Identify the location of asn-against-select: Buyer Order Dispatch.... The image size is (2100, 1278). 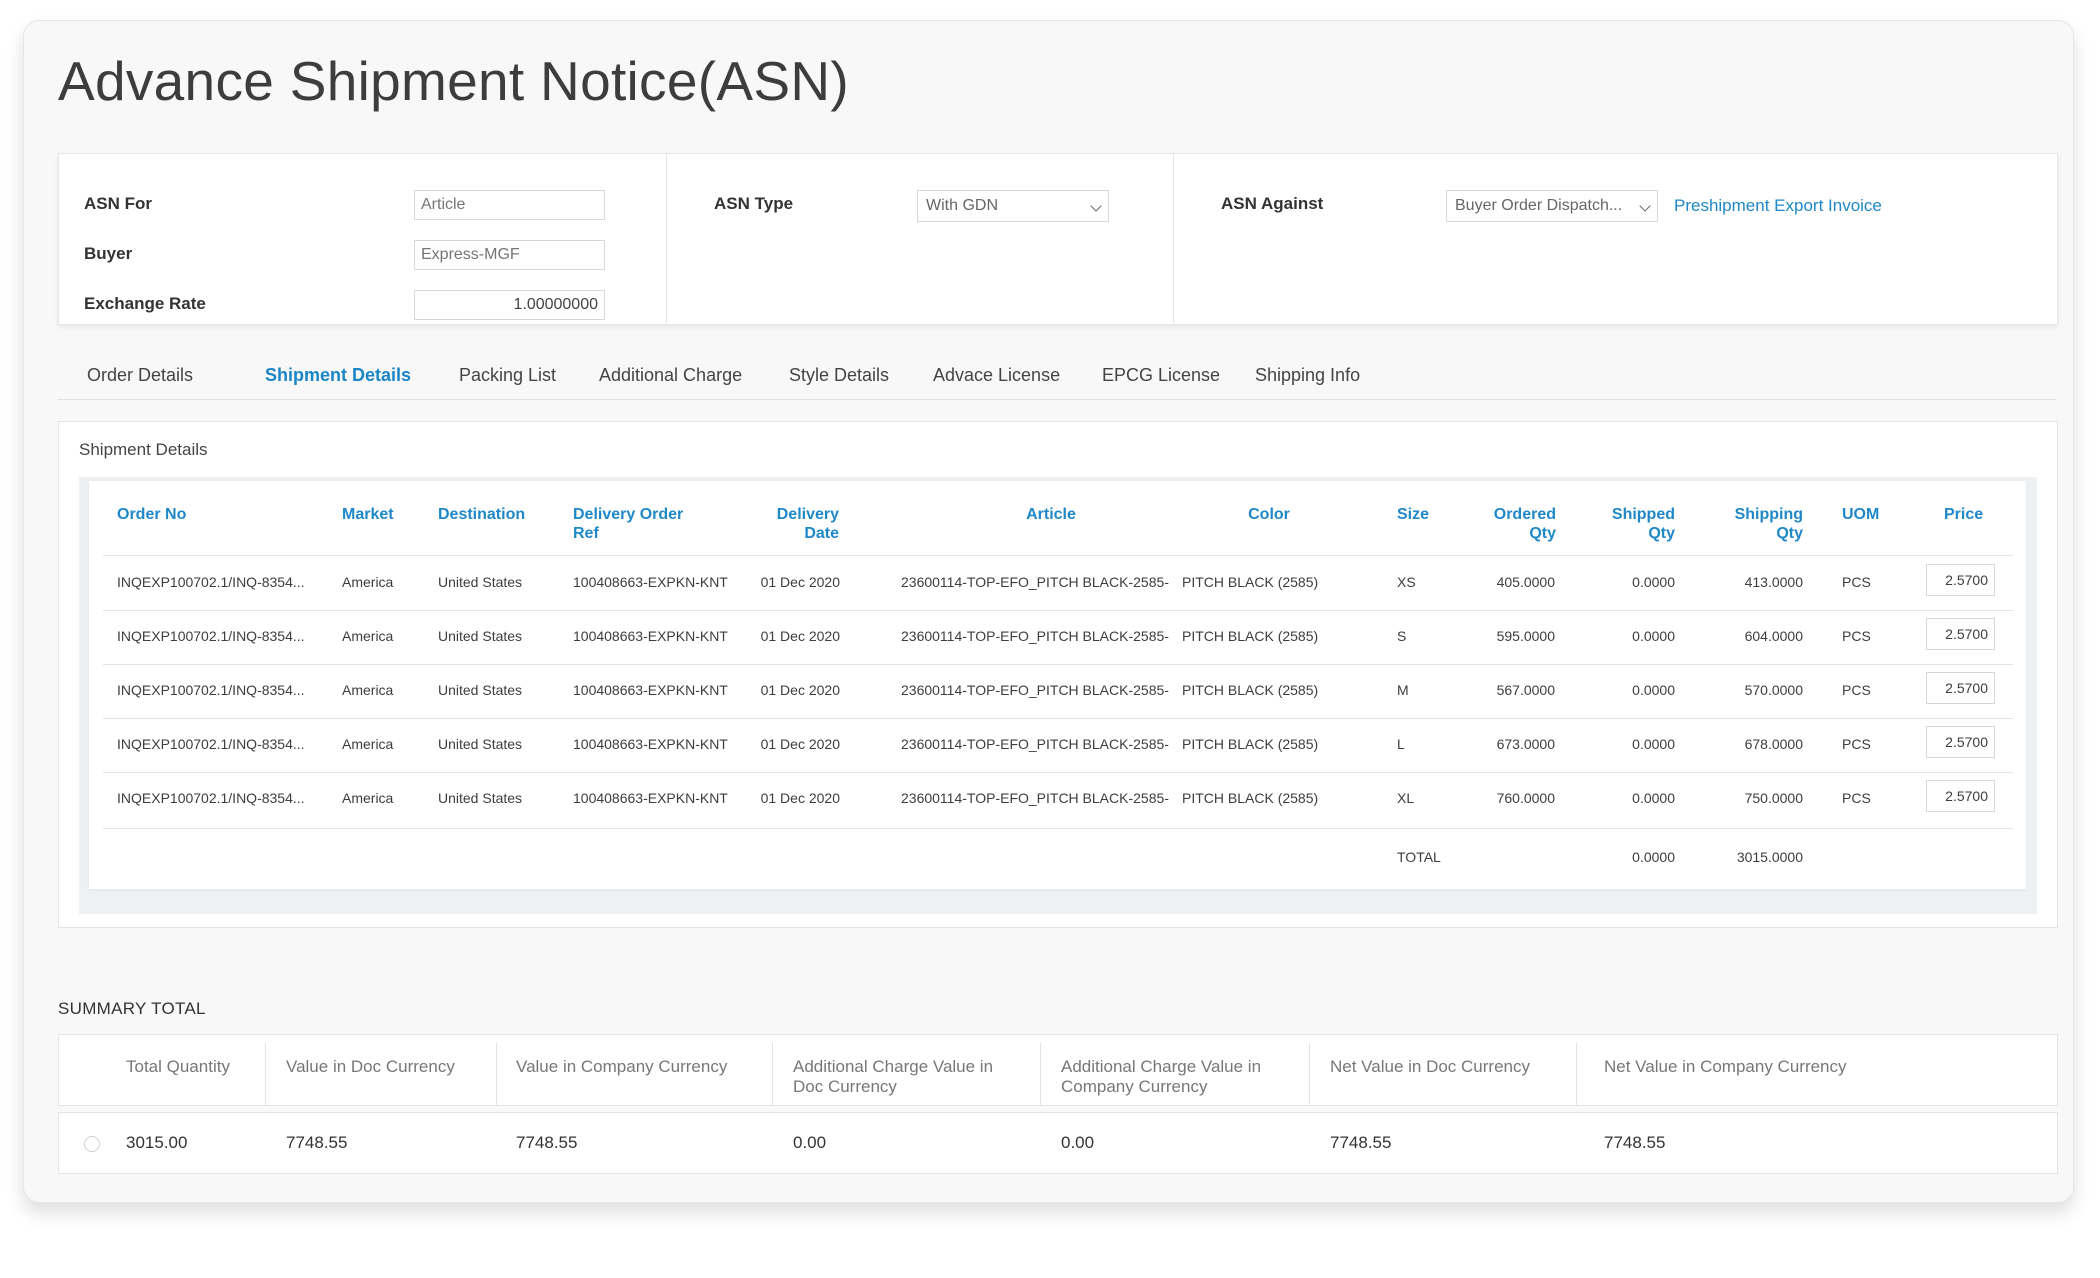
(1552, 206).